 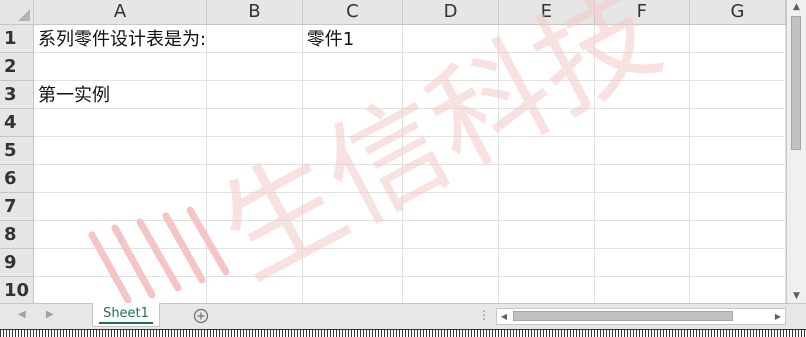 I want to click on cell-d6, so click(x=451, y=178).